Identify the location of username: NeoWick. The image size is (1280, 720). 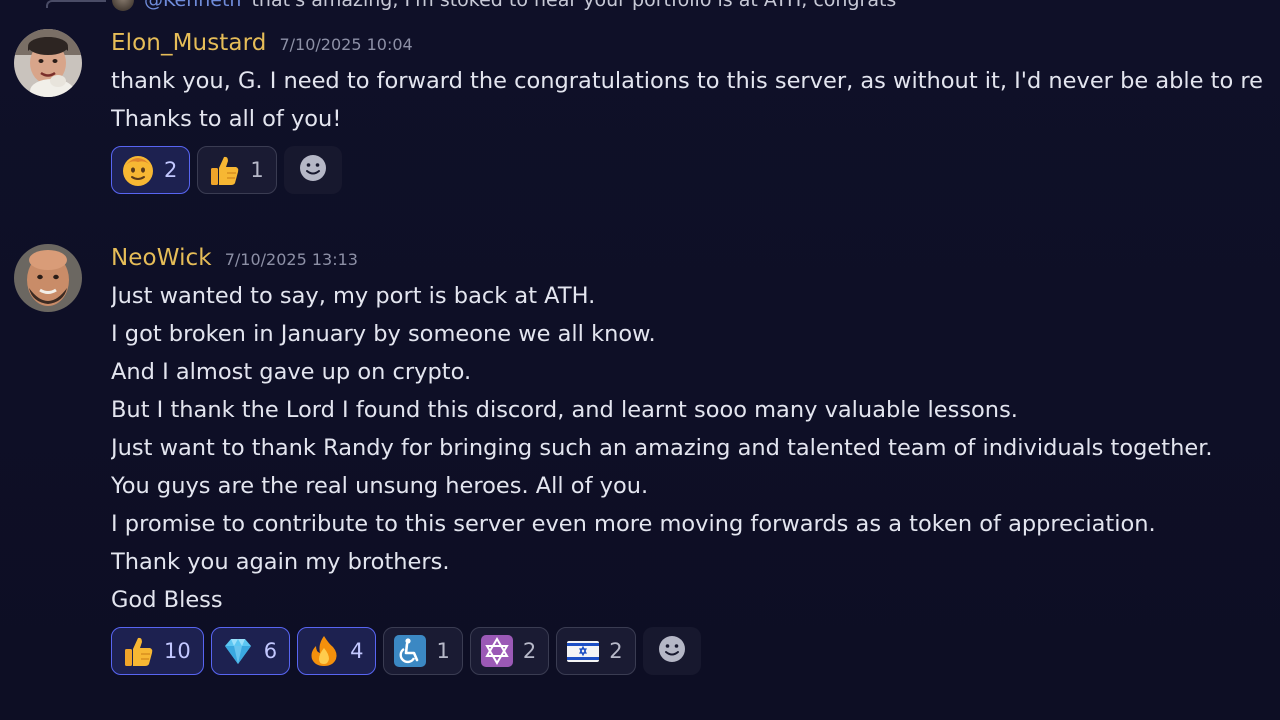
(161, 258).